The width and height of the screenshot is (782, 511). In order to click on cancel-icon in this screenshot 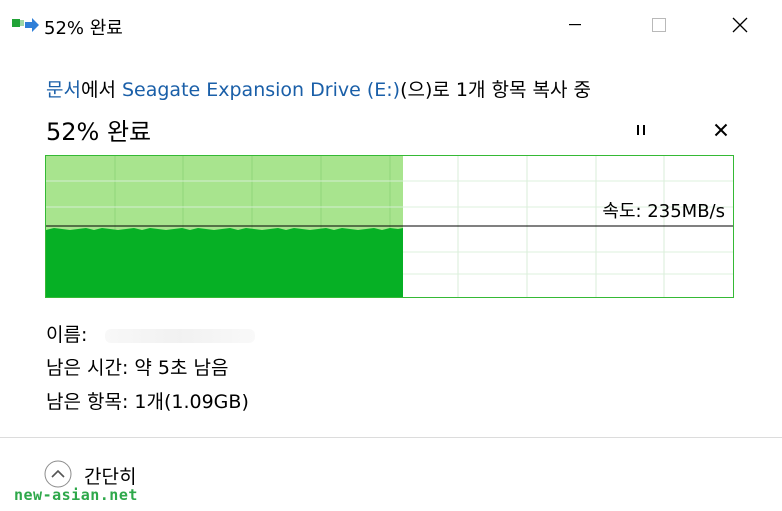, I will do `click(721, 130)`.